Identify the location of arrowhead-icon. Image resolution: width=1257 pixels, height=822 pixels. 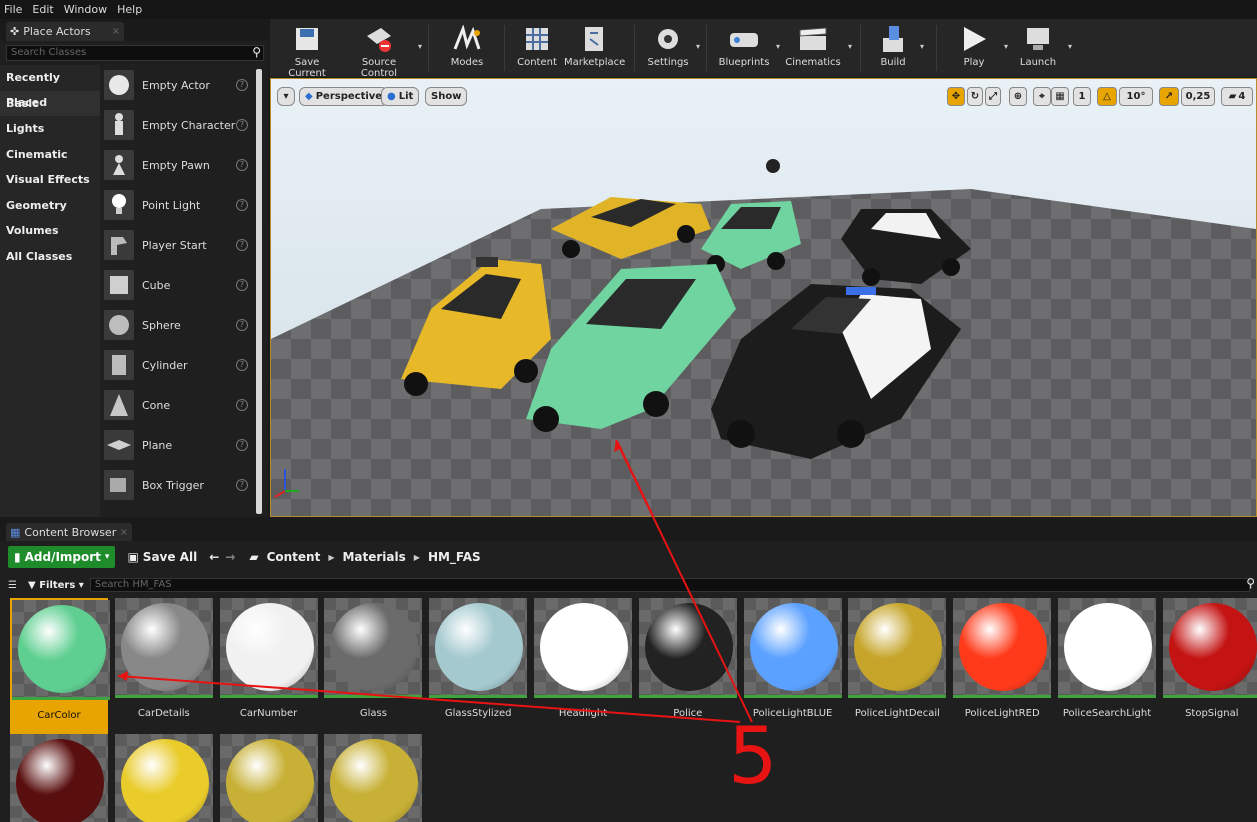
(123, 676).